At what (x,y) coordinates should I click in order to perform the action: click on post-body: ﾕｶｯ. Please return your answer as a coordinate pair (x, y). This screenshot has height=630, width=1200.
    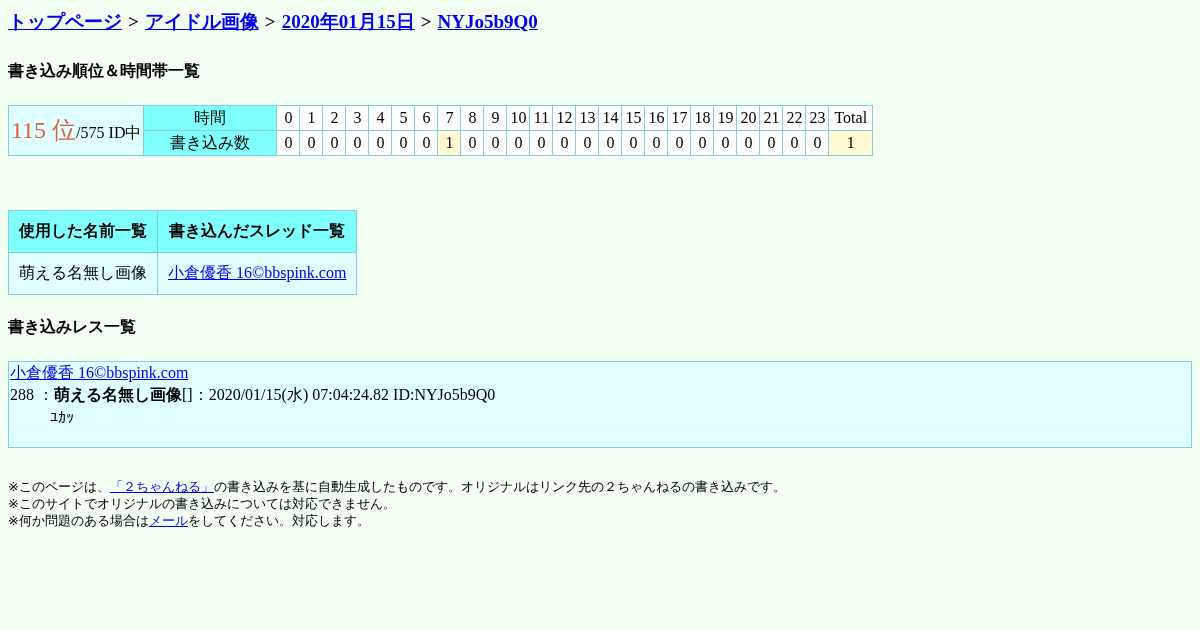
    Looking at the image, I should click on (62, 417).